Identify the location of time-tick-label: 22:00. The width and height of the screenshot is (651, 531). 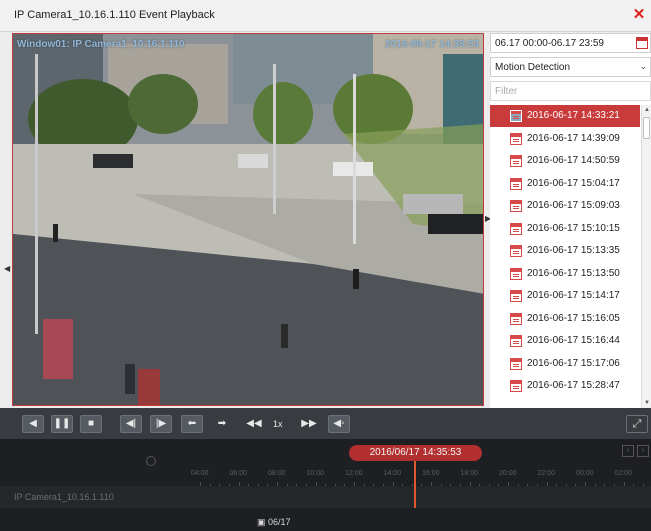
(546, 473).